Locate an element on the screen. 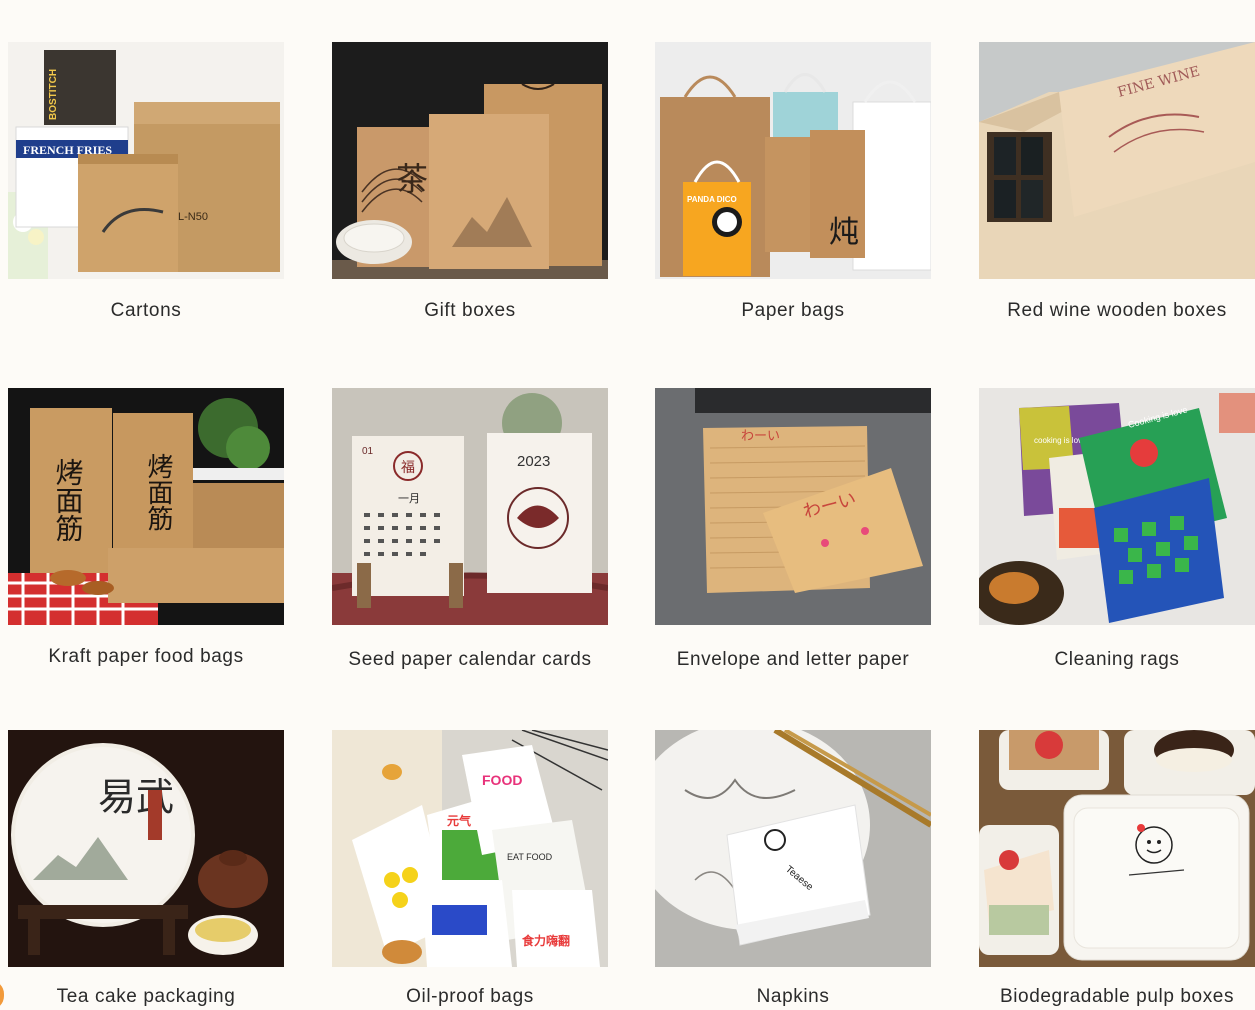 This screenshot has height=1010, width=1255. calendar-cards-image: 01 福 一月 2023 is located at coordinates (470, 506).